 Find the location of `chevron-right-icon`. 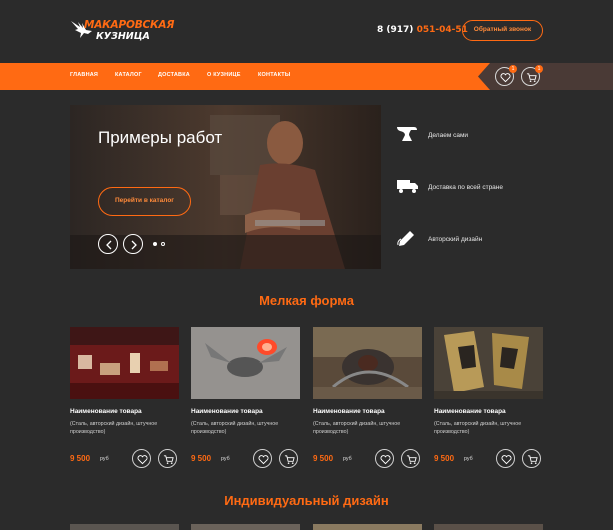

chevron-right-icon is located at coordinates (134, 245).